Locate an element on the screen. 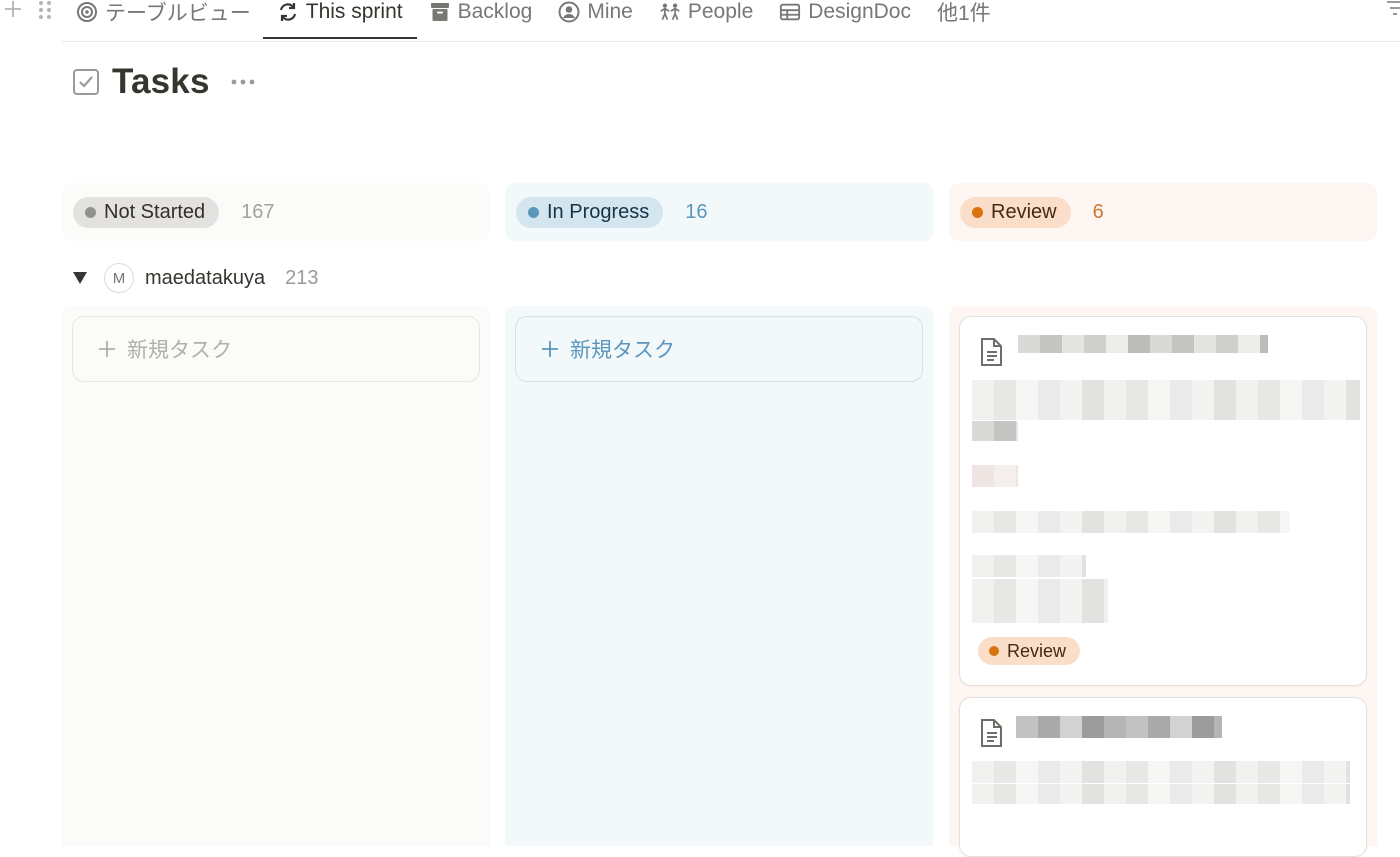 The height and width of the screenshot is (857, 1400). tab-label: テーブルビュー is located at coordinates (178, 13).